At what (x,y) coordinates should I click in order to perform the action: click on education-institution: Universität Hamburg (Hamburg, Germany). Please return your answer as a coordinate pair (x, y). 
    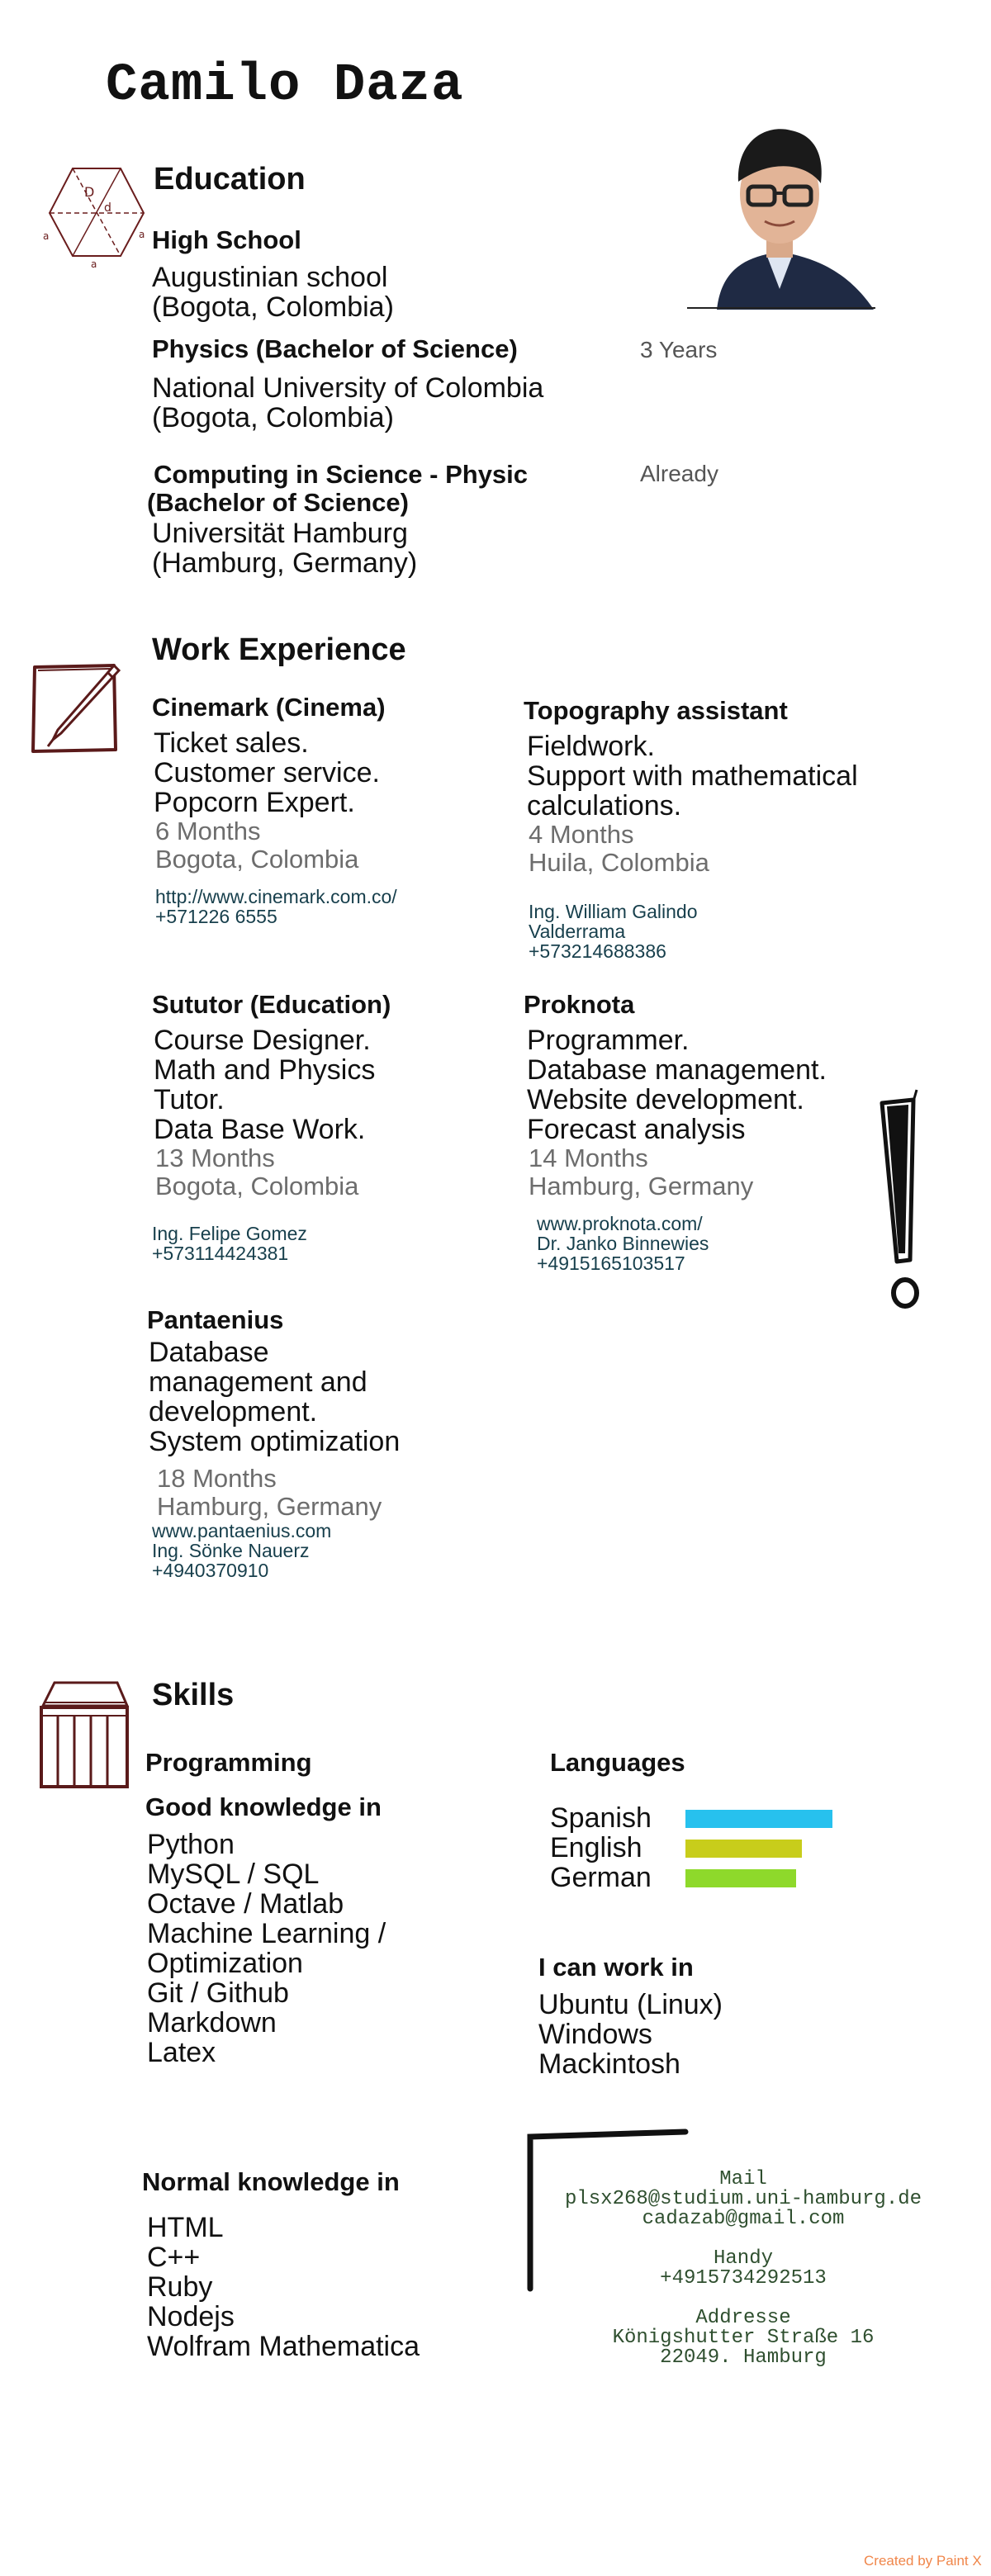
    Looking at the image, I should click on (285, 548).